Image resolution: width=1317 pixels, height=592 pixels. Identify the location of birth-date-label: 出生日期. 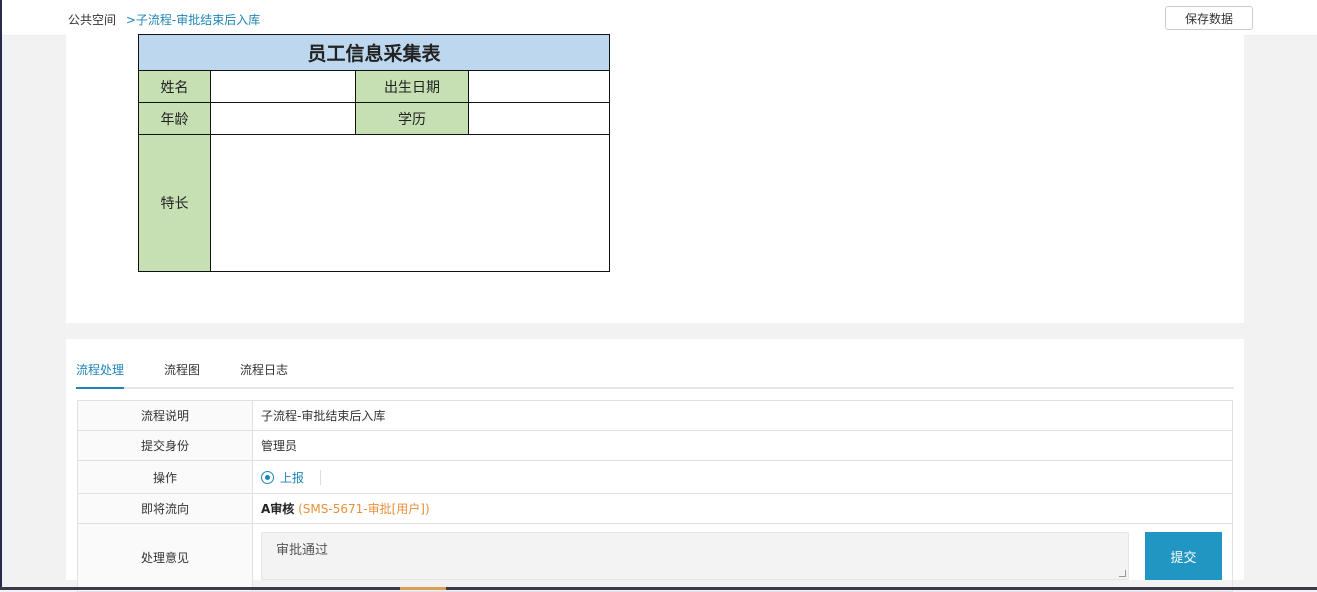
(412, 86).